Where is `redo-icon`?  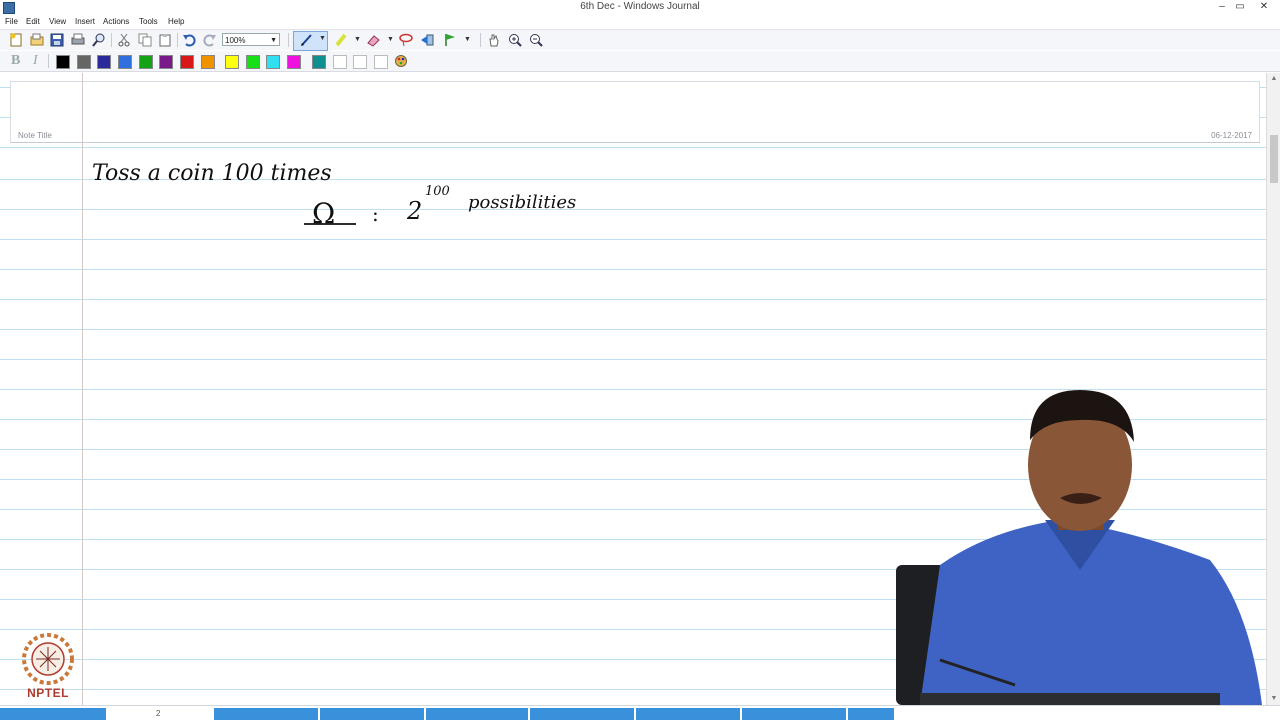
redo-icon is located at coordinates (210, 40).